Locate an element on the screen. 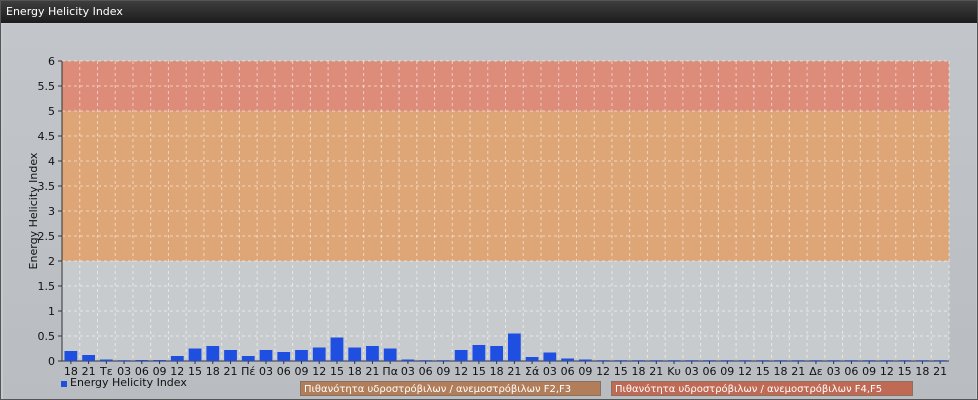 The width and height of the screenshot is (978, 400). x-tick-label-20: 06 is located at coordinates (426, 371).